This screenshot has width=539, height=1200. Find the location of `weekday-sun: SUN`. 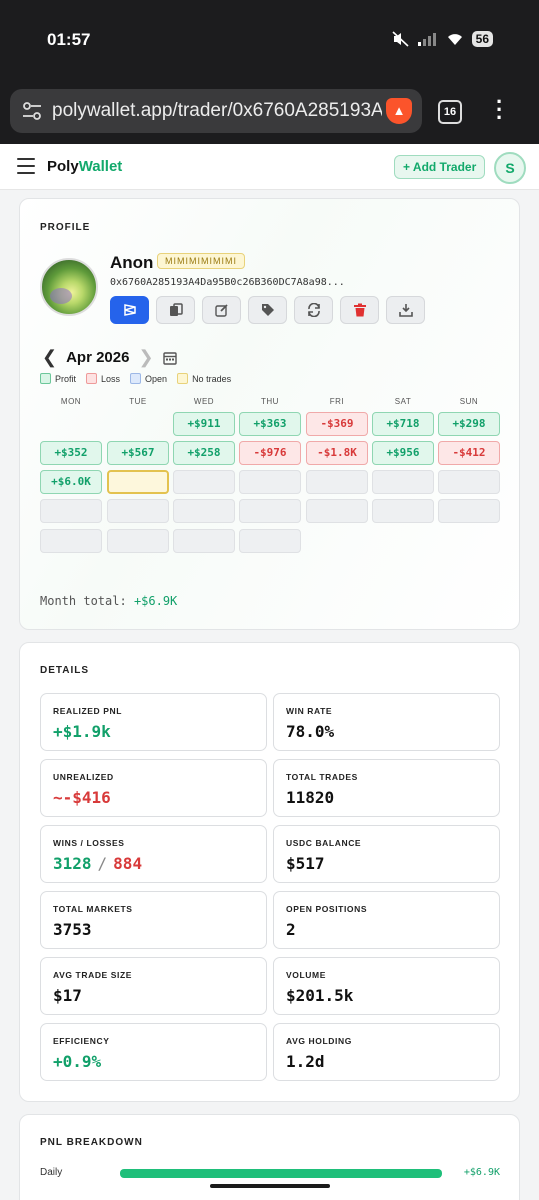

weekday-sun: SUN is located at coordinates (469, 401).